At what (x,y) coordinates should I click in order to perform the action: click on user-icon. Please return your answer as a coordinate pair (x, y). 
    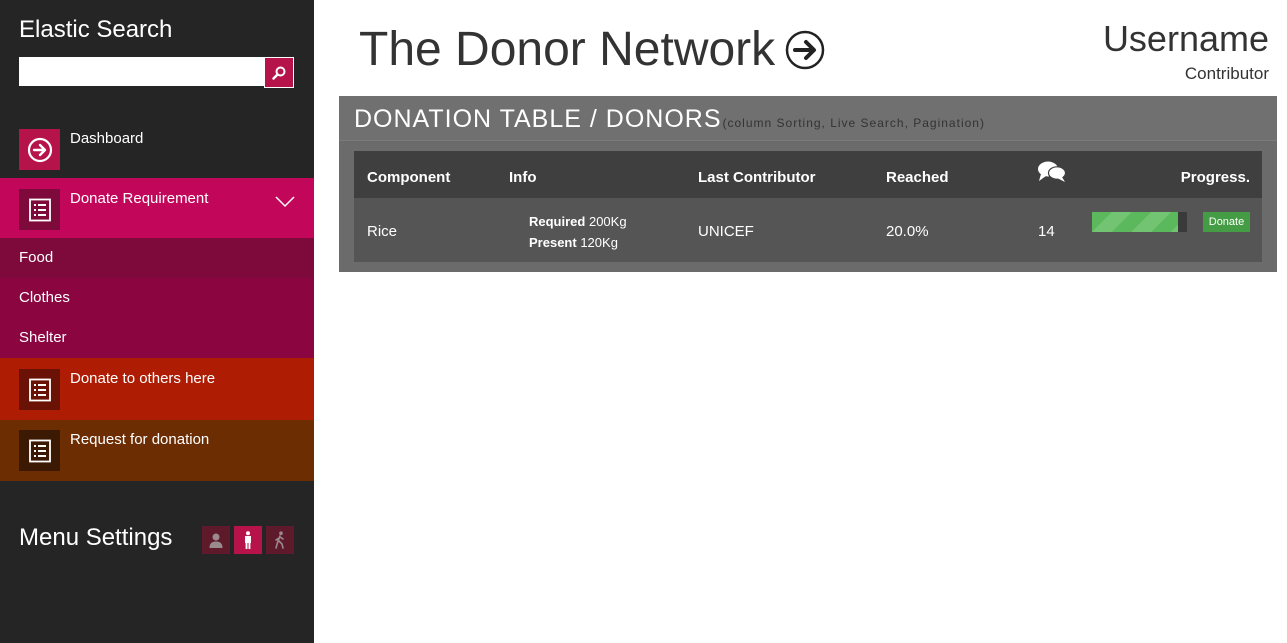
    Looking at the image, I should click on (216, 540).